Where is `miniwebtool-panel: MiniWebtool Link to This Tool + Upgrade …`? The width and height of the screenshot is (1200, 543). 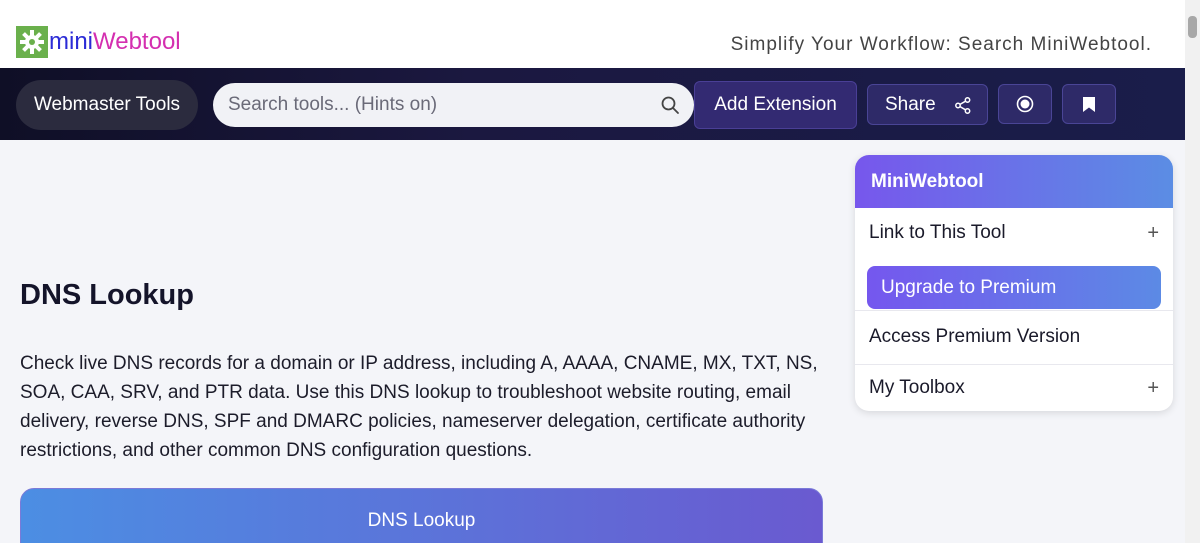
miniwebtool-panel: MiniWebtool Link to This Tool + Upgrade … is located at coordinates (1014, 283).